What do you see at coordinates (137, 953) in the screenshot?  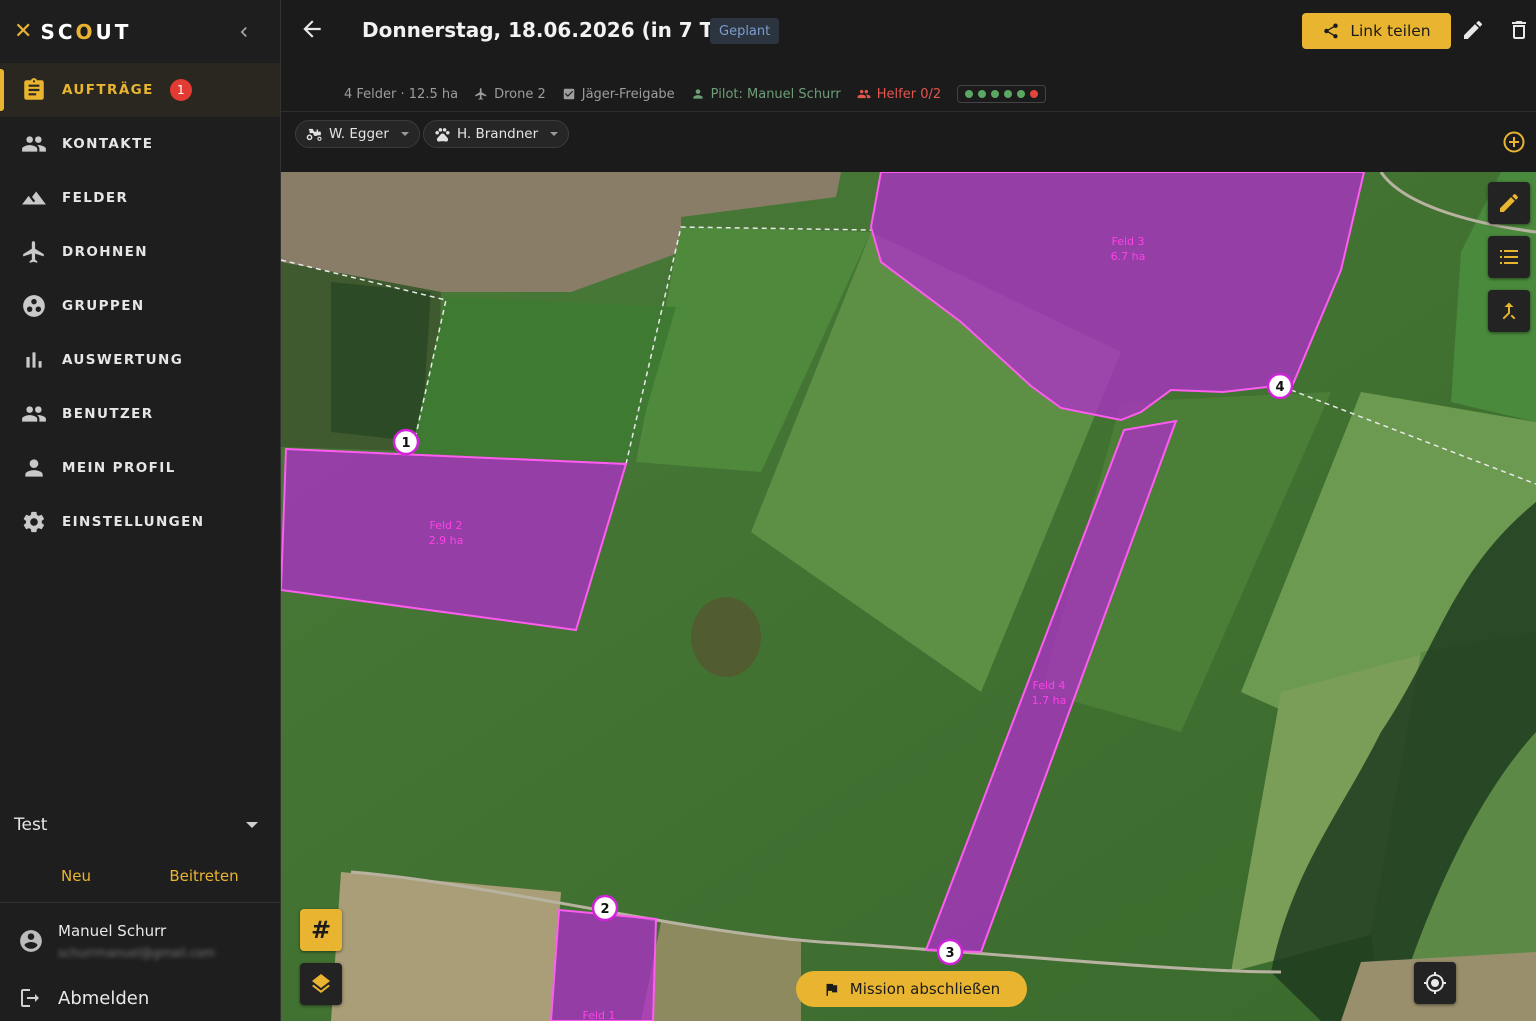 I see `user-email: schurrmanuel@gmail.com` at bounding box center [137, 953].